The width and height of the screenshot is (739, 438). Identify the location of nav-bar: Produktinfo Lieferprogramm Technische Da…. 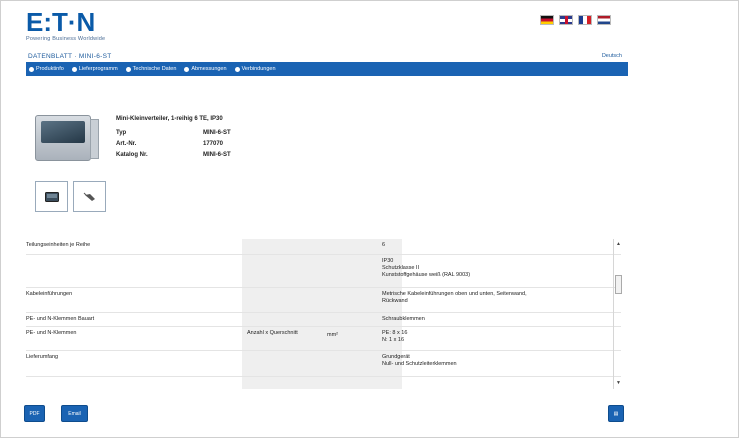
(327, 69).